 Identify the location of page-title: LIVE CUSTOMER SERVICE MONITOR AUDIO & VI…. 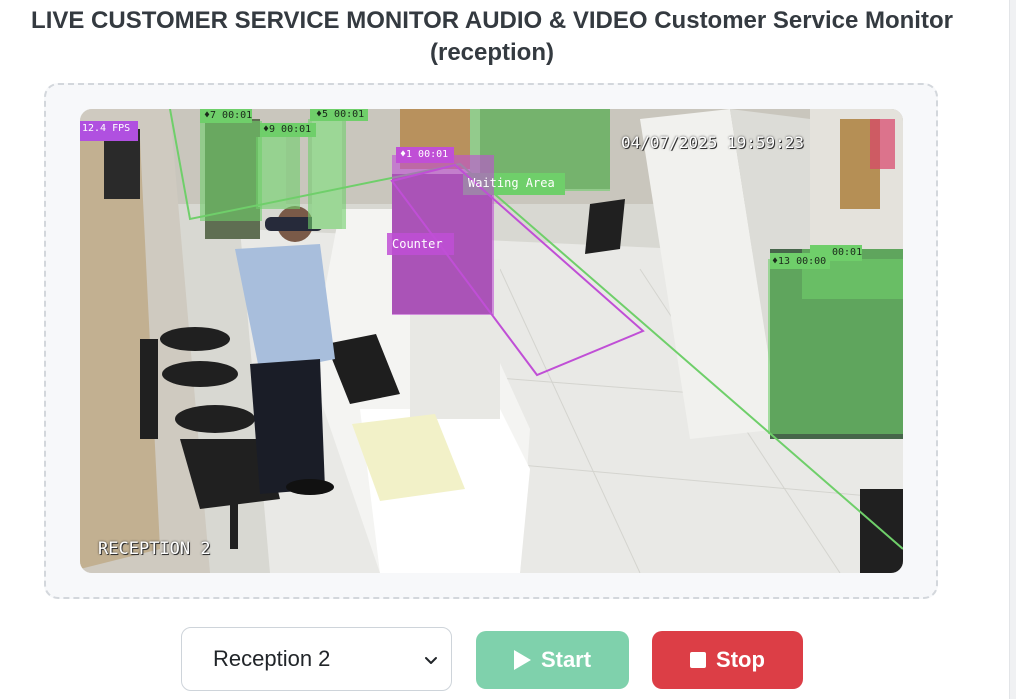
(492, 36).